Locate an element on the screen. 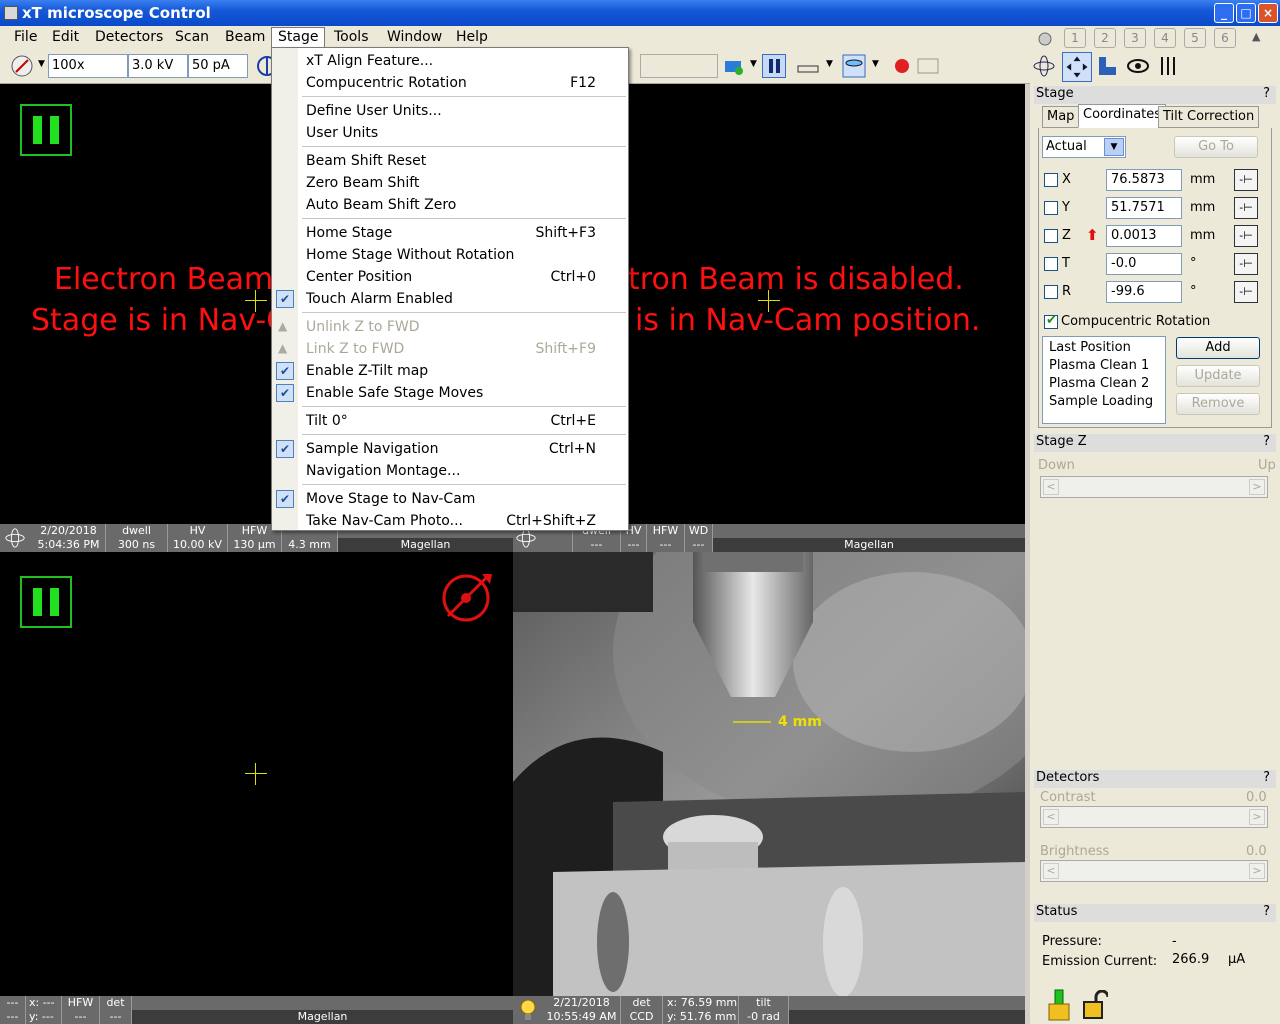 This screenshot has width=1280, height=1024. unlock-icon is located at coordinates (1095, 1005).